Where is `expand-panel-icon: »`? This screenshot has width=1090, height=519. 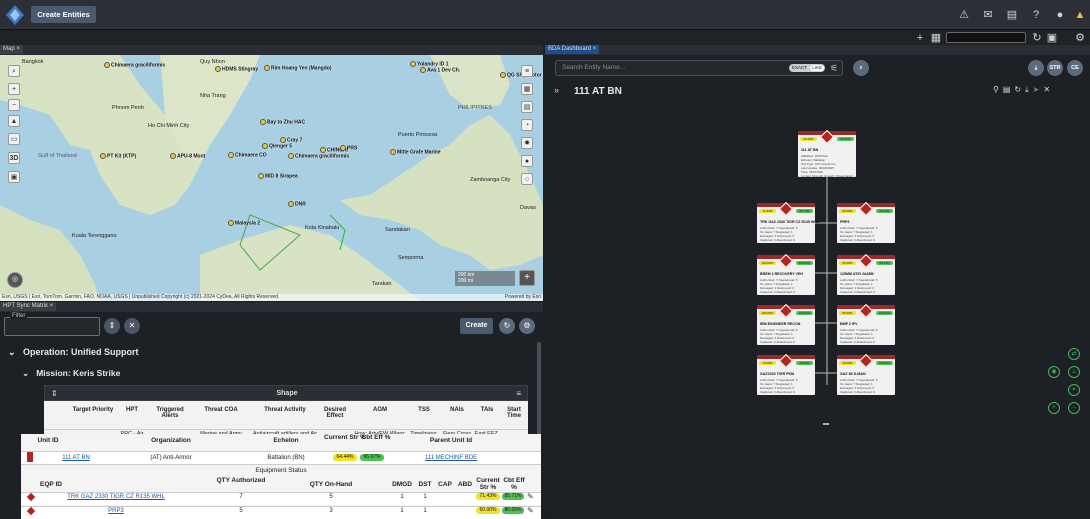
expand-panel-icon: » is located at coordinates (556, 90).